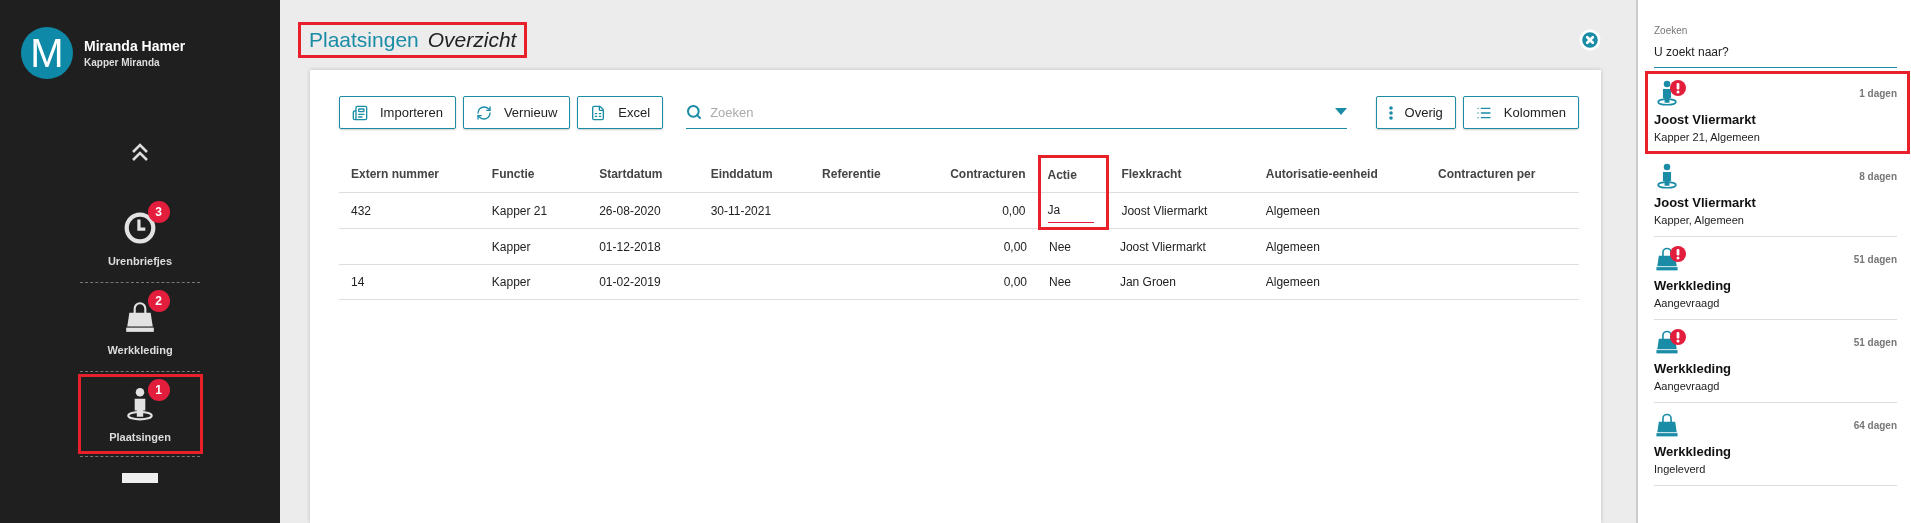 This screenshot has height=523, width=1911. I want to click on toolbar-button: Excel, so click(620, 112).